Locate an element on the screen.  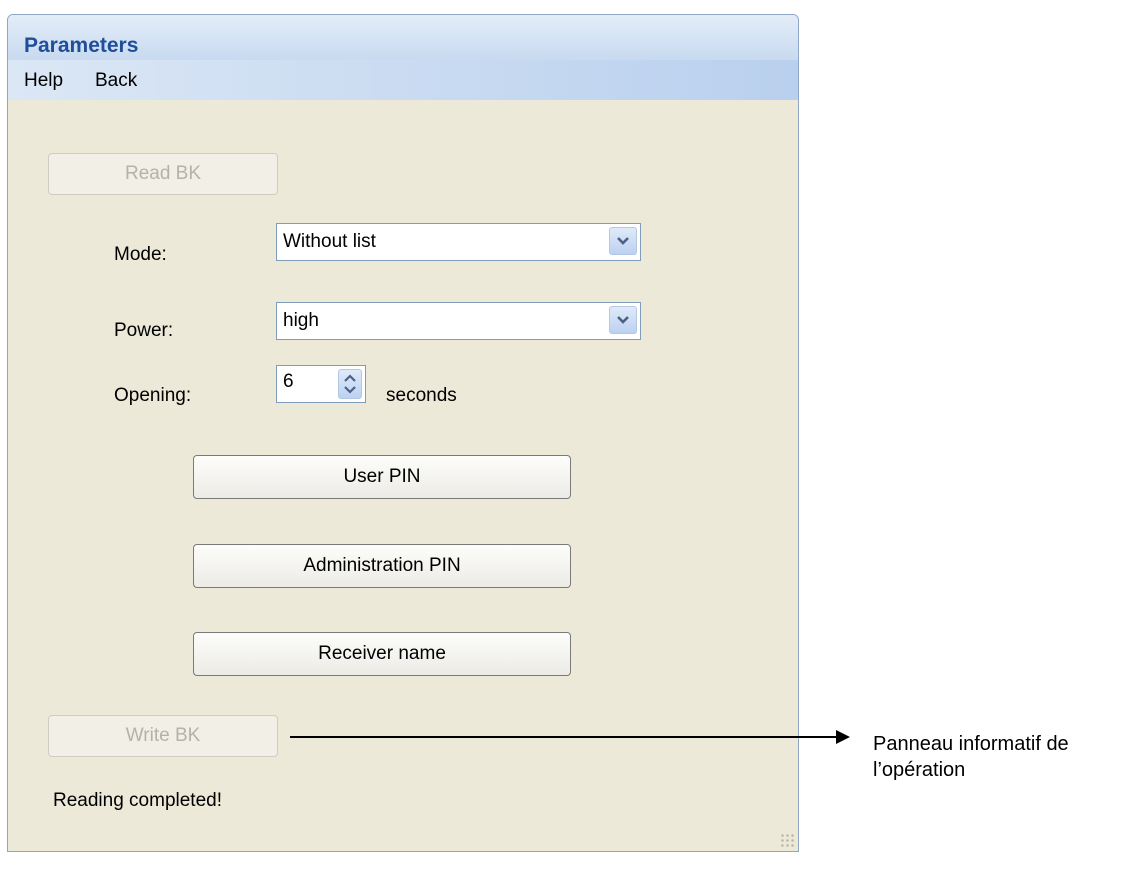
opening-spinner: 6 is located at coordinates (321, 384).